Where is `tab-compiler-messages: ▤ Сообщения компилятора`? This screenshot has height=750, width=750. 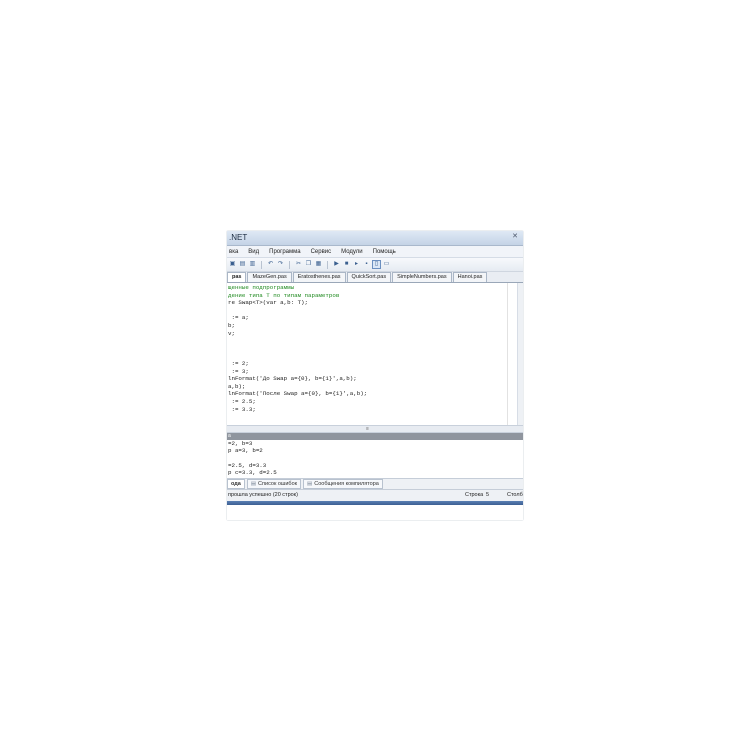 tab-compiler-messages: ▤ Сообщения компилятора is located at coordinates (343, 484).